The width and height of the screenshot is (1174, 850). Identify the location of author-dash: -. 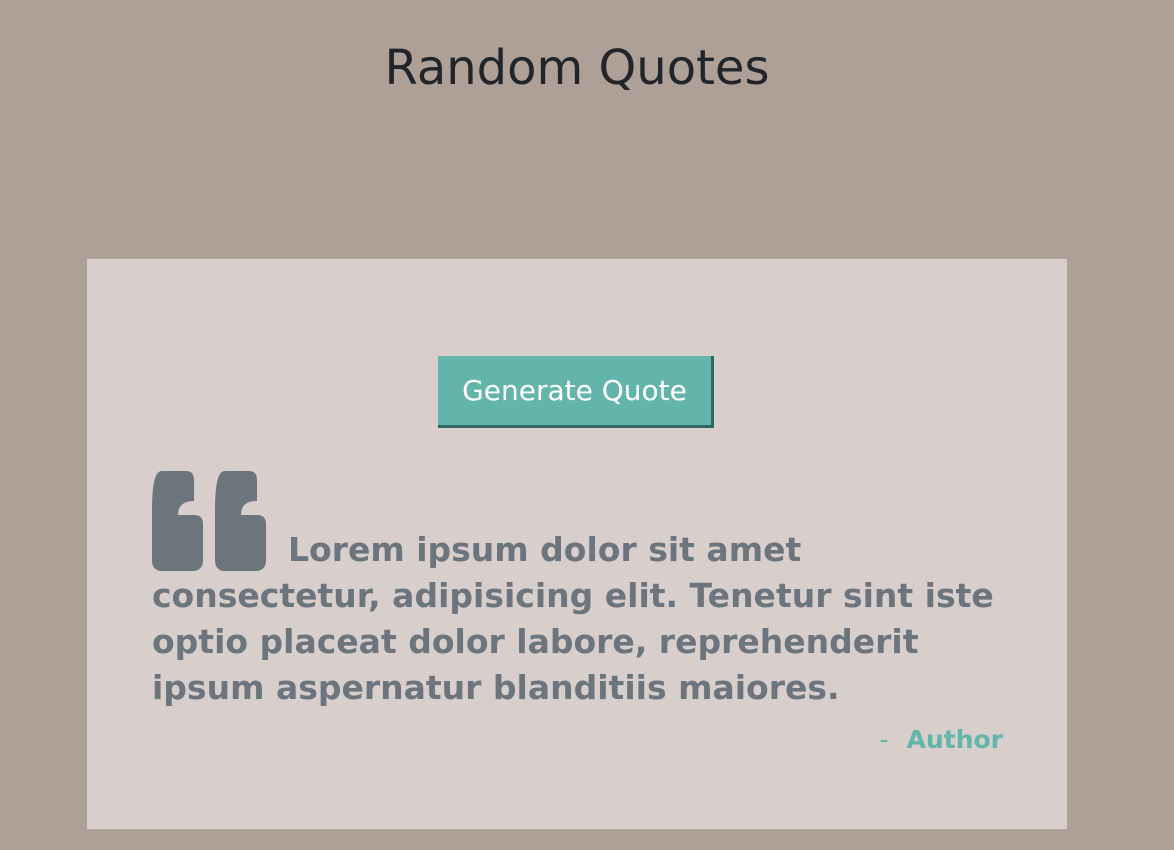
(884, 739).